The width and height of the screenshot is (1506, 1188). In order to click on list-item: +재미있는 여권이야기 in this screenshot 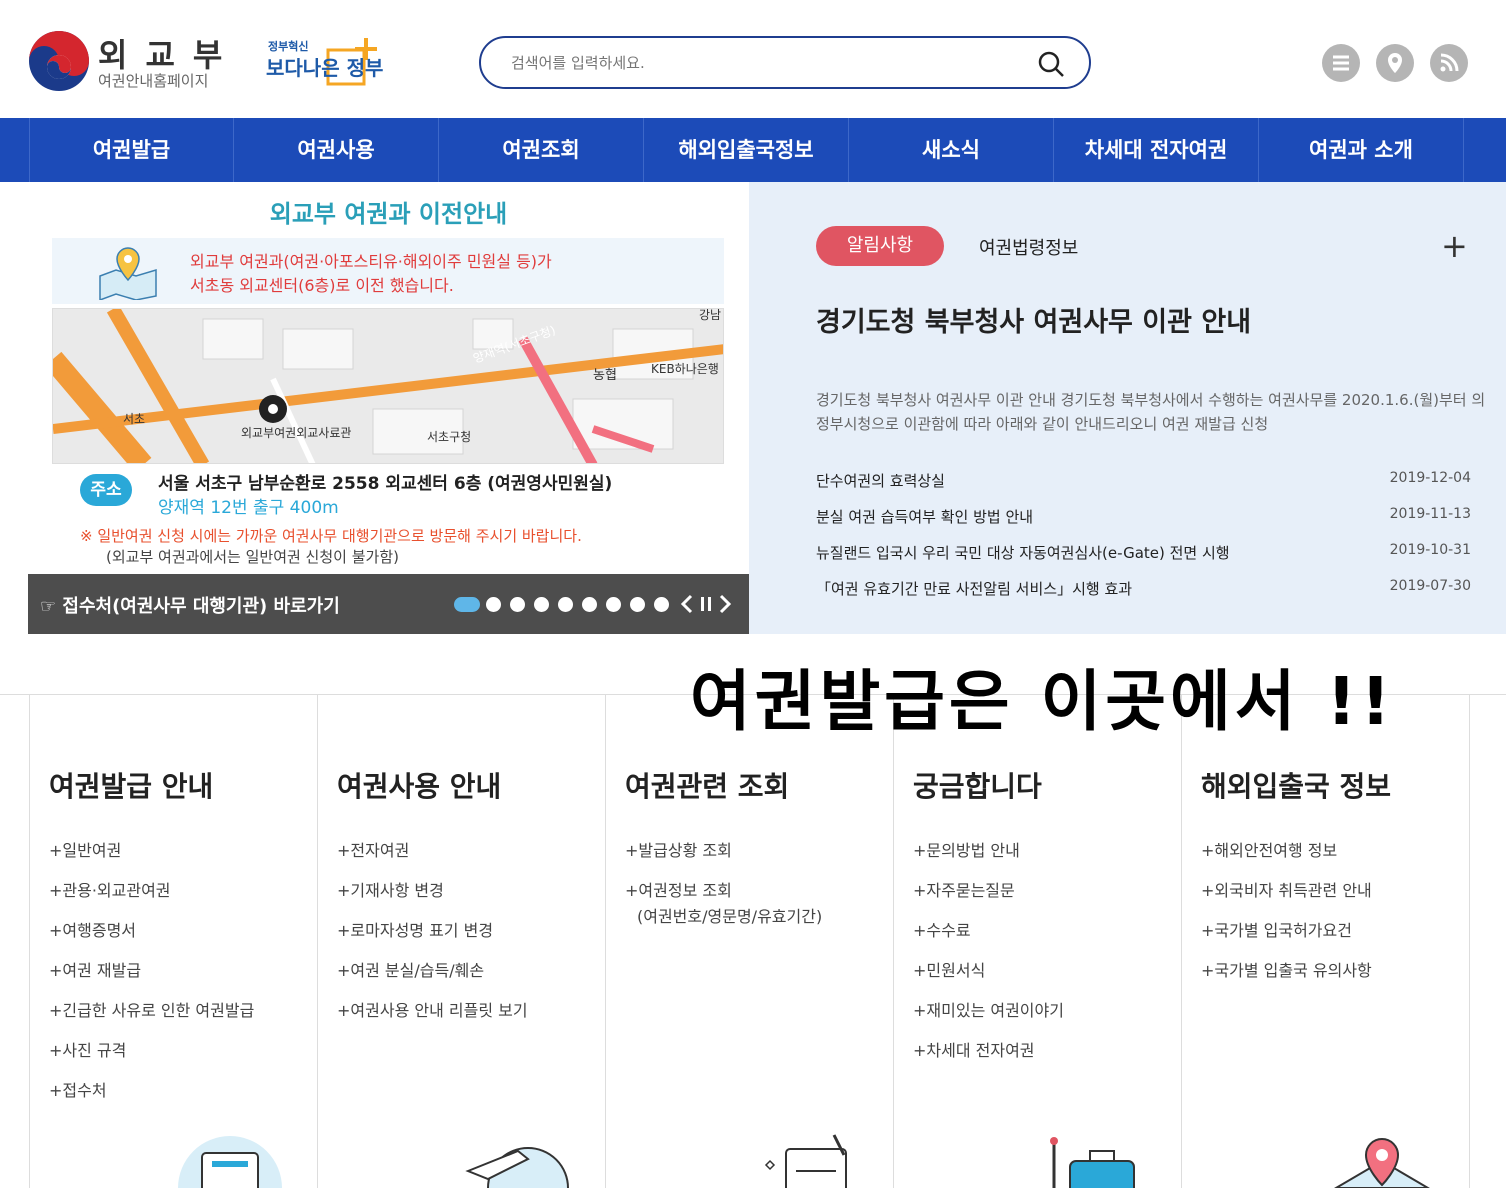, I will do `click(988, 1021)`.